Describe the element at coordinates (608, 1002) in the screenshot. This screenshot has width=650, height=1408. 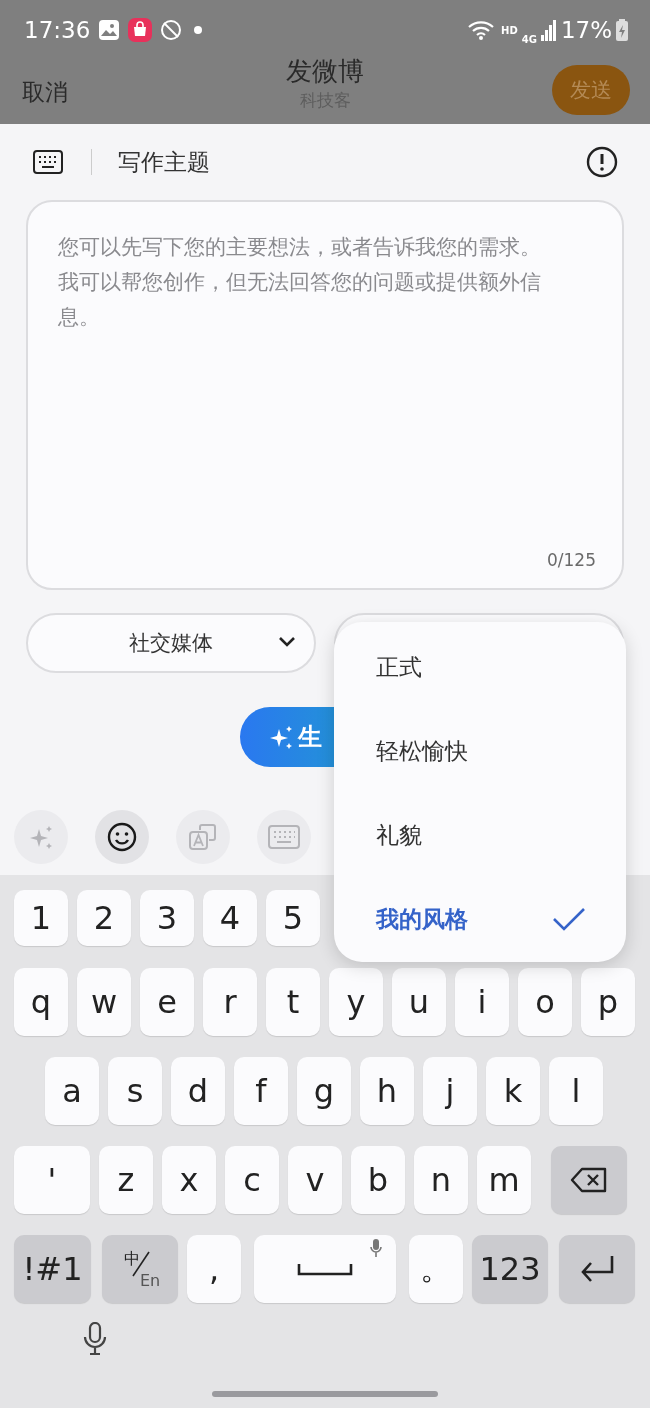
I see `keyboard-key: p` at that location.